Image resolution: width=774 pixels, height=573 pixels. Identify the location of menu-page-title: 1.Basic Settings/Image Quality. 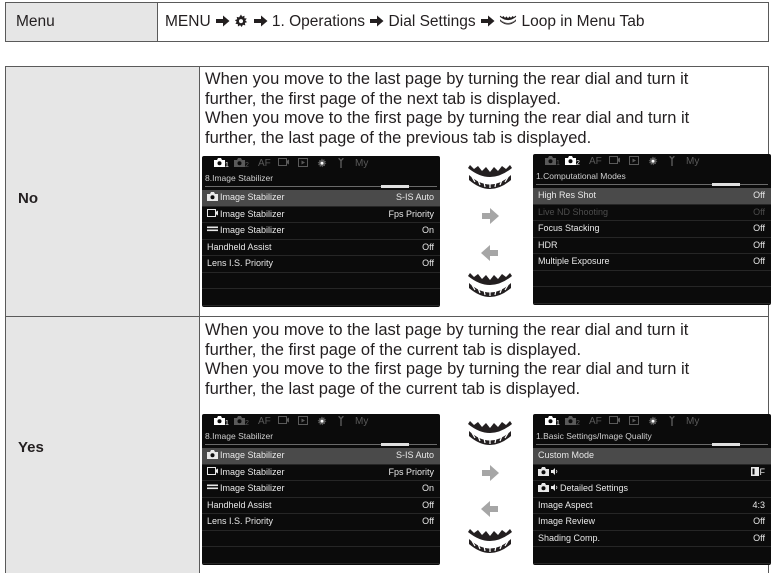
(594, 436).